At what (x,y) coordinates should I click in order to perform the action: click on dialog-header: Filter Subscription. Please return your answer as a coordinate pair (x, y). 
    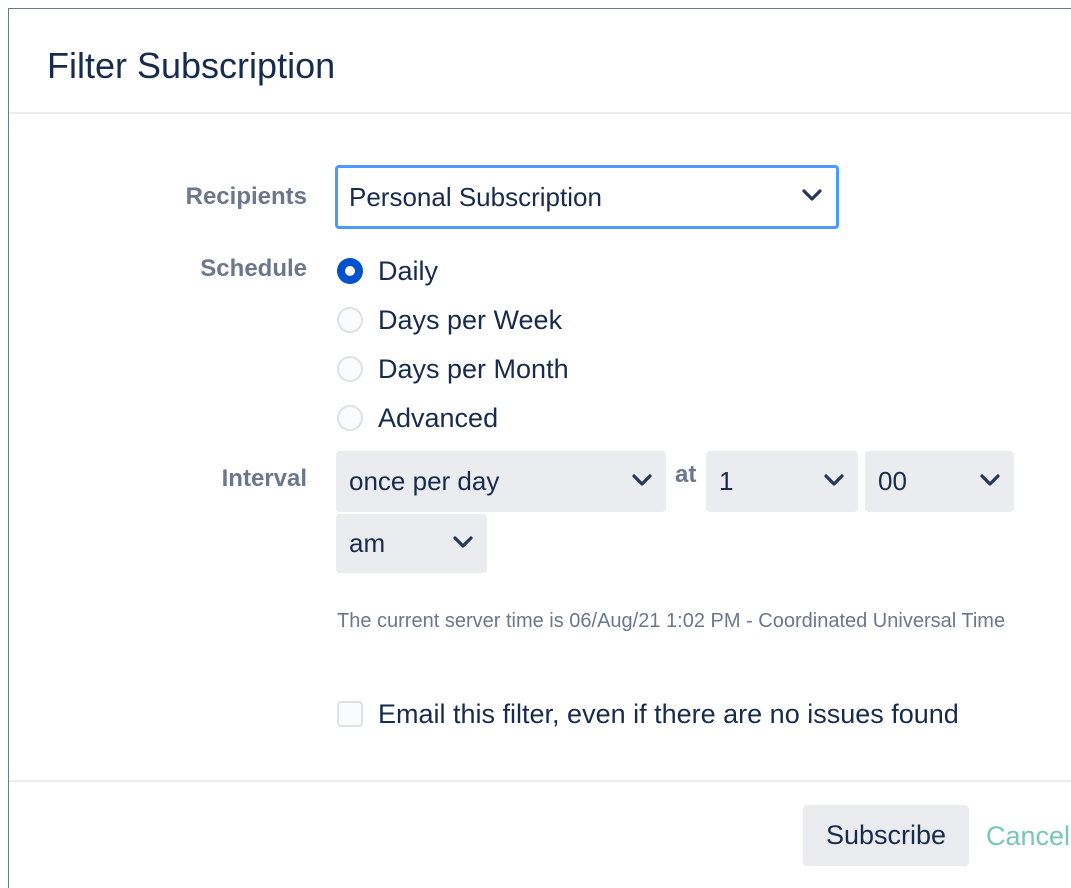
    Looking at the image, I should click on (540, 61).